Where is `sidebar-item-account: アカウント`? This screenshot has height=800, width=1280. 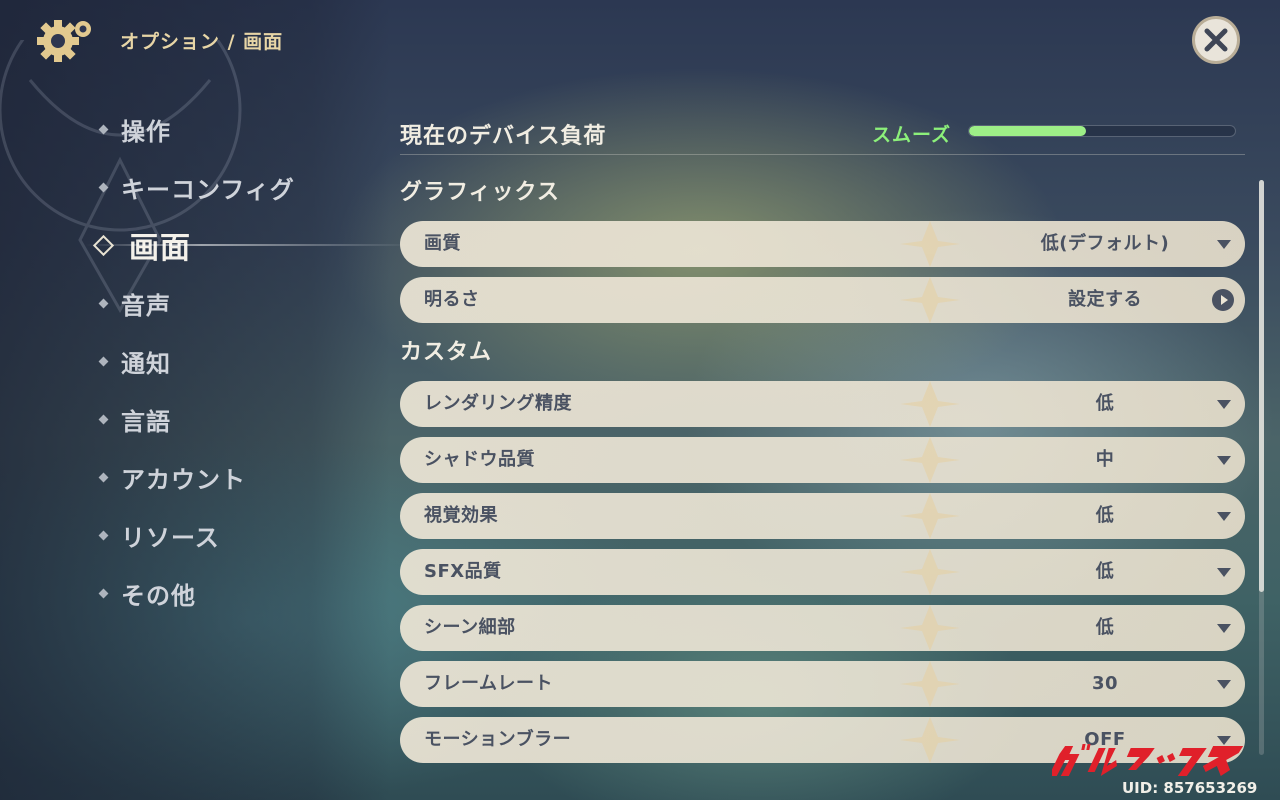 sidebar-item-account: アカウント is located at coordinates (246, 477).